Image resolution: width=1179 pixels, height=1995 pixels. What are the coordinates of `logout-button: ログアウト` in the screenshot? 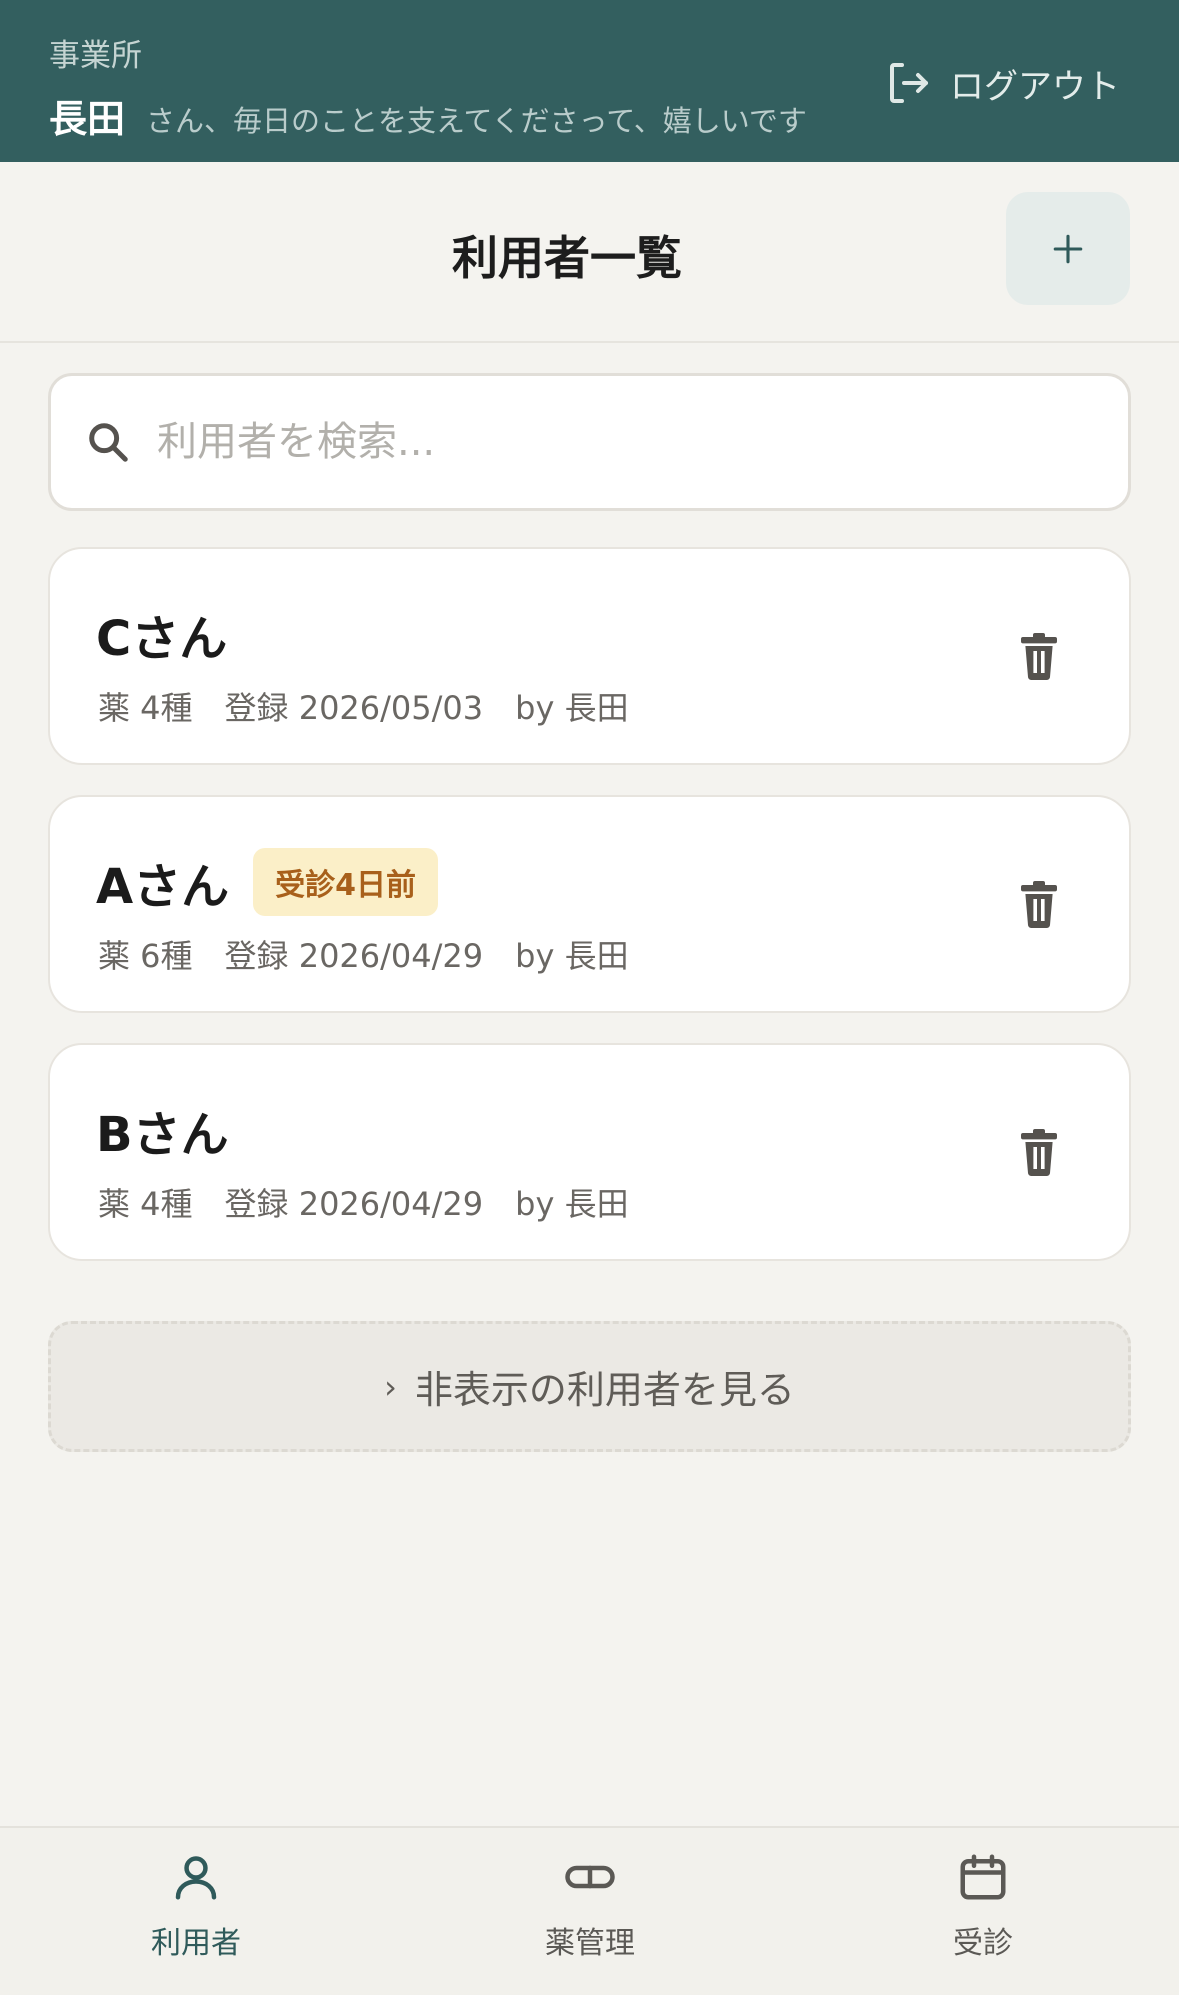 It's located at (1002, 83).